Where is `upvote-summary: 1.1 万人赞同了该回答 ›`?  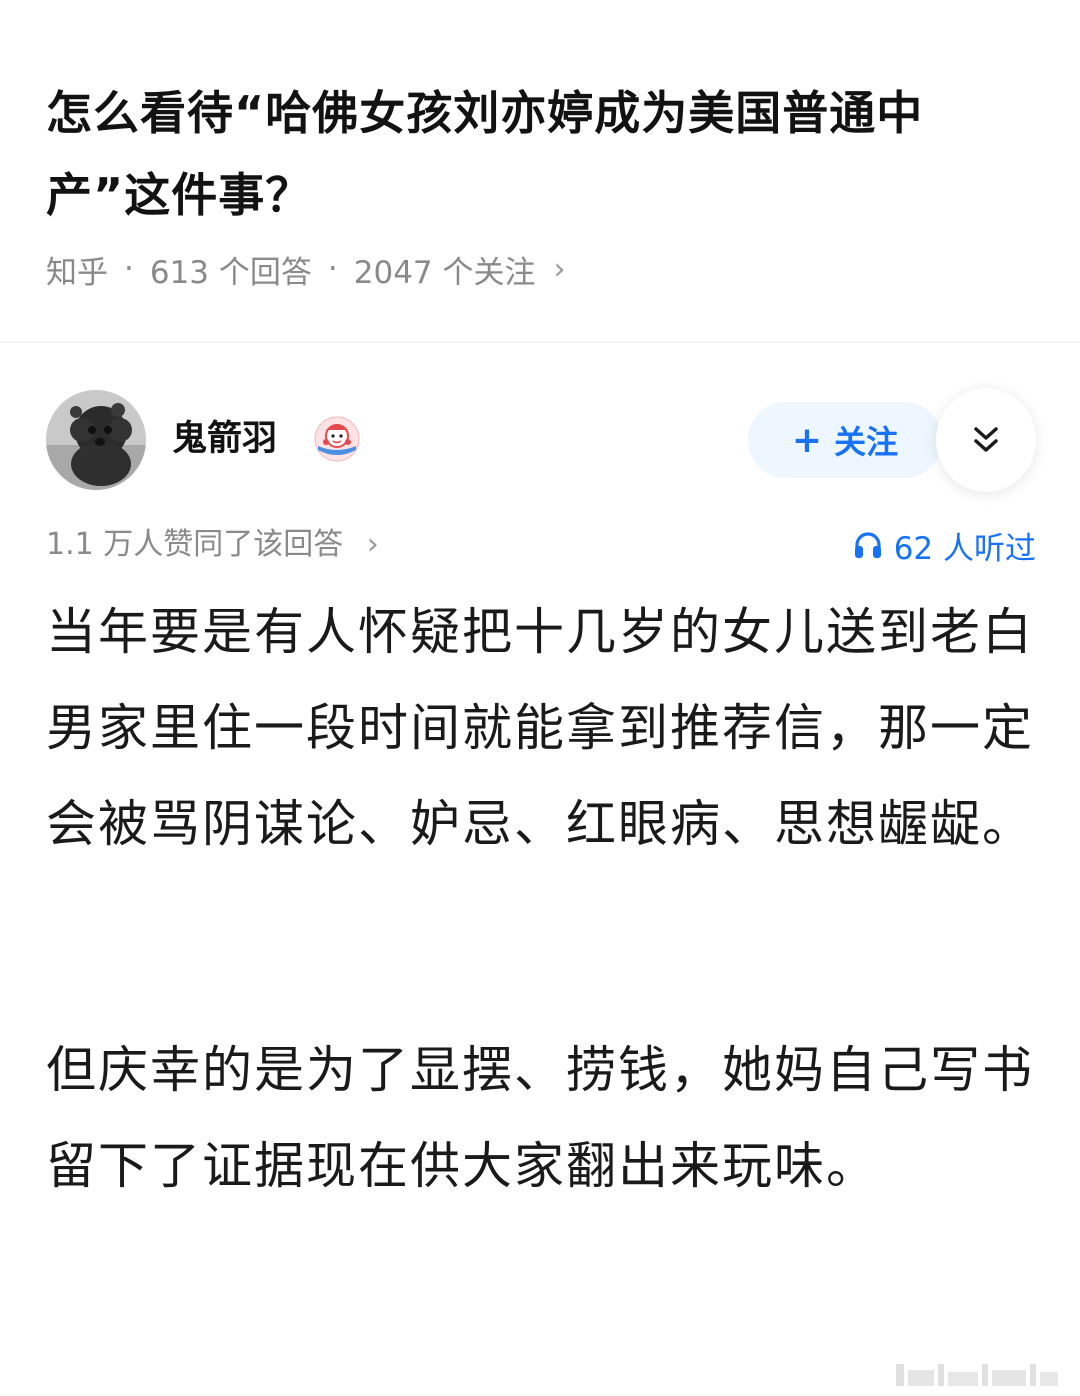 upvote-summary: 1.1 万人赞同了该回答 › is located at coordinates (212, 545).